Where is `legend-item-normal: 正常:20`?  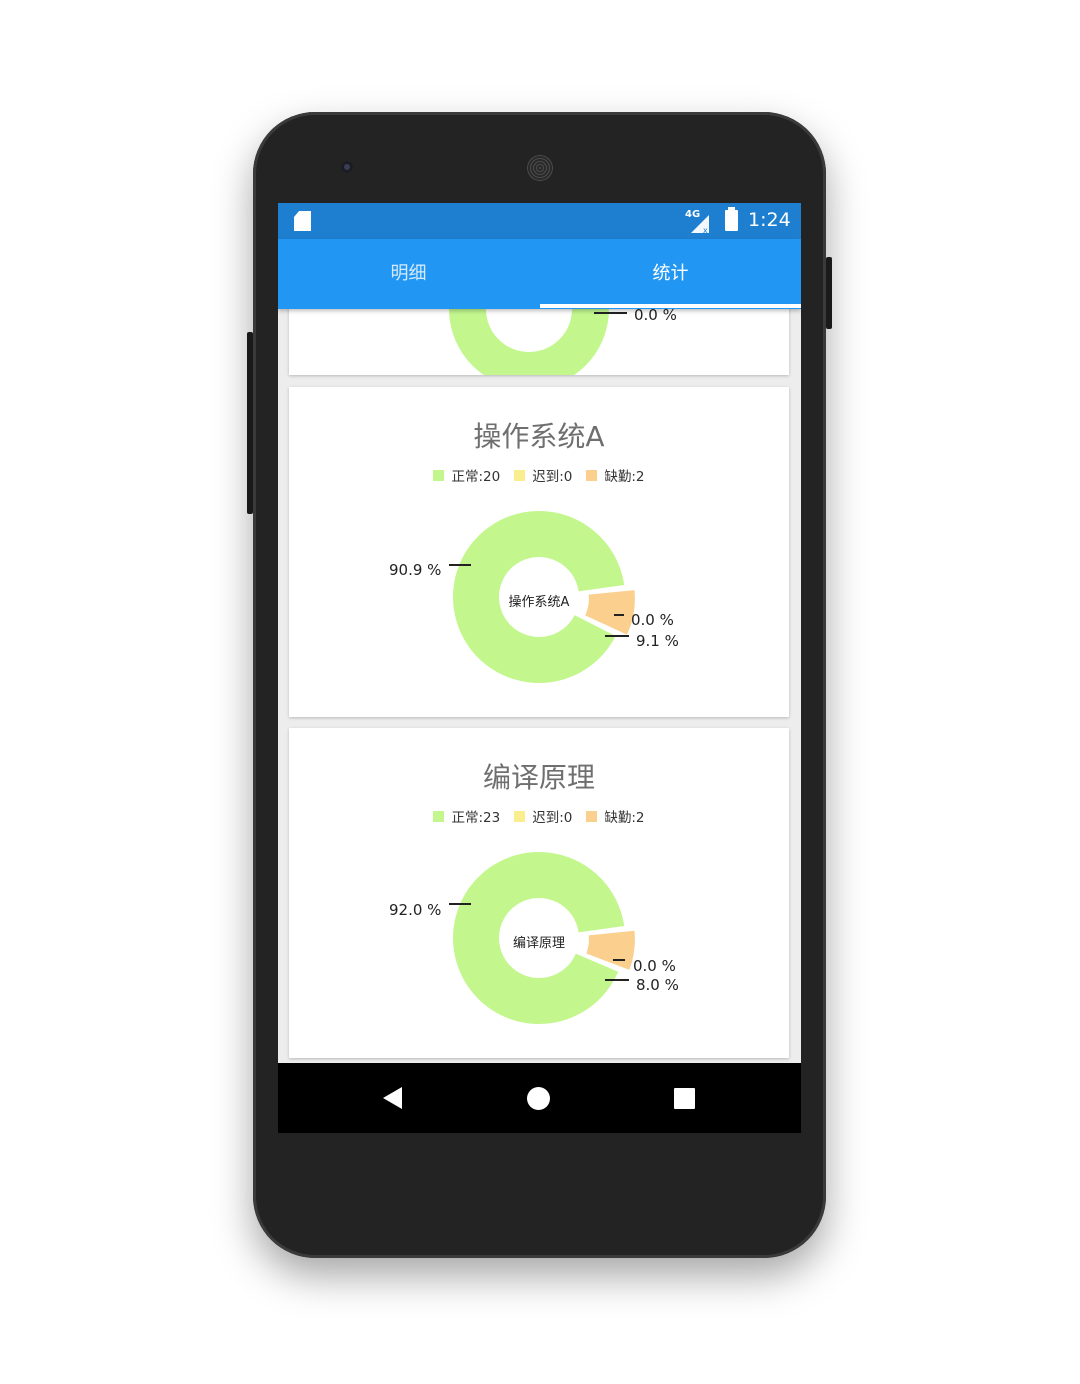
legend-item-normal: 正常:20 is located at coordinates (466, 475).